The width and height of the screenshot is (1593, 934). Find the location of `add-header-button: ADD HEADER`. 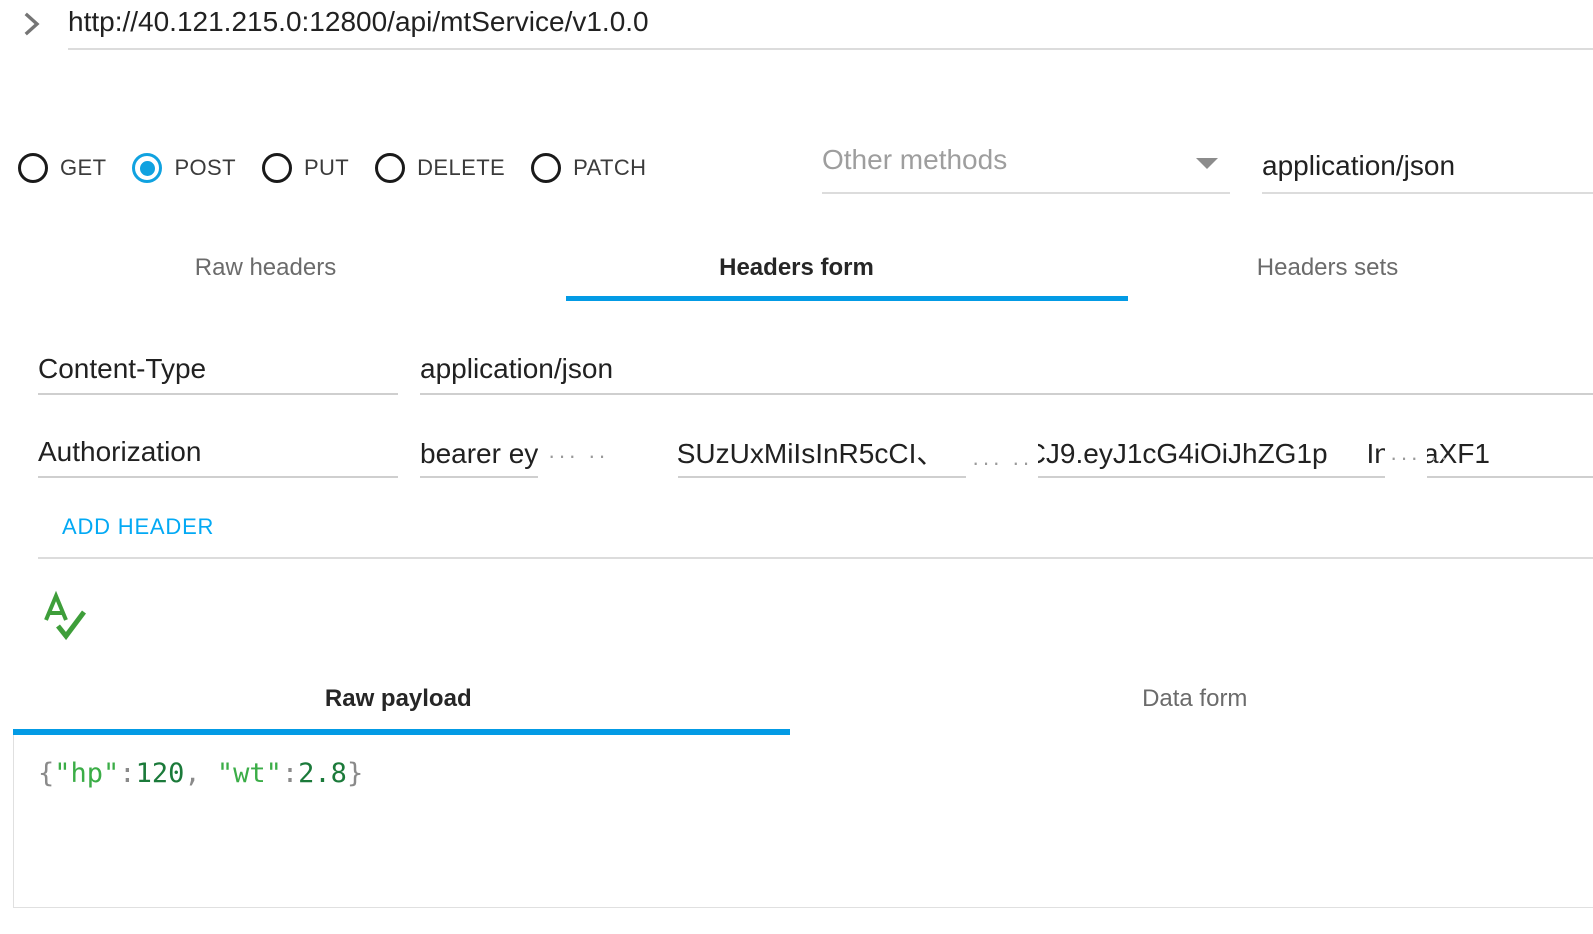

add-header-button: ADD HEADER is located at coordinates (138, 527).